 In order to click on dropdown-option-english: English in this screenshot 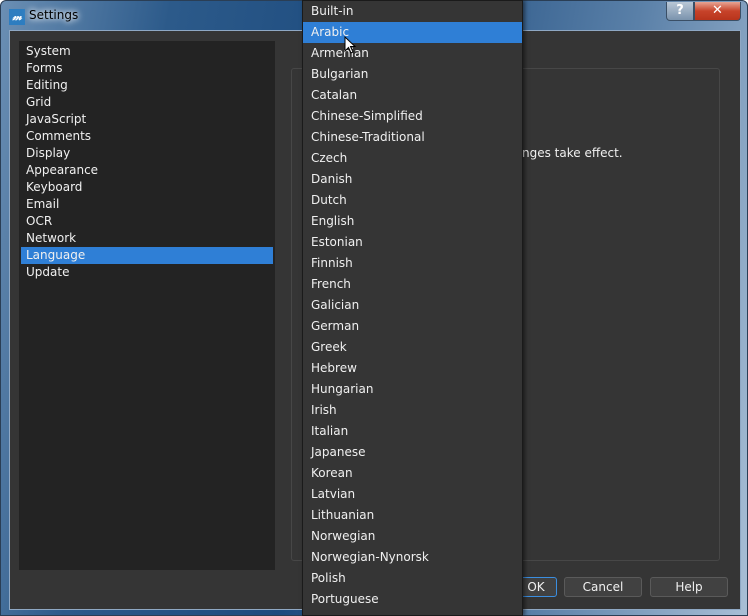, I will do `click(412, 221)`.